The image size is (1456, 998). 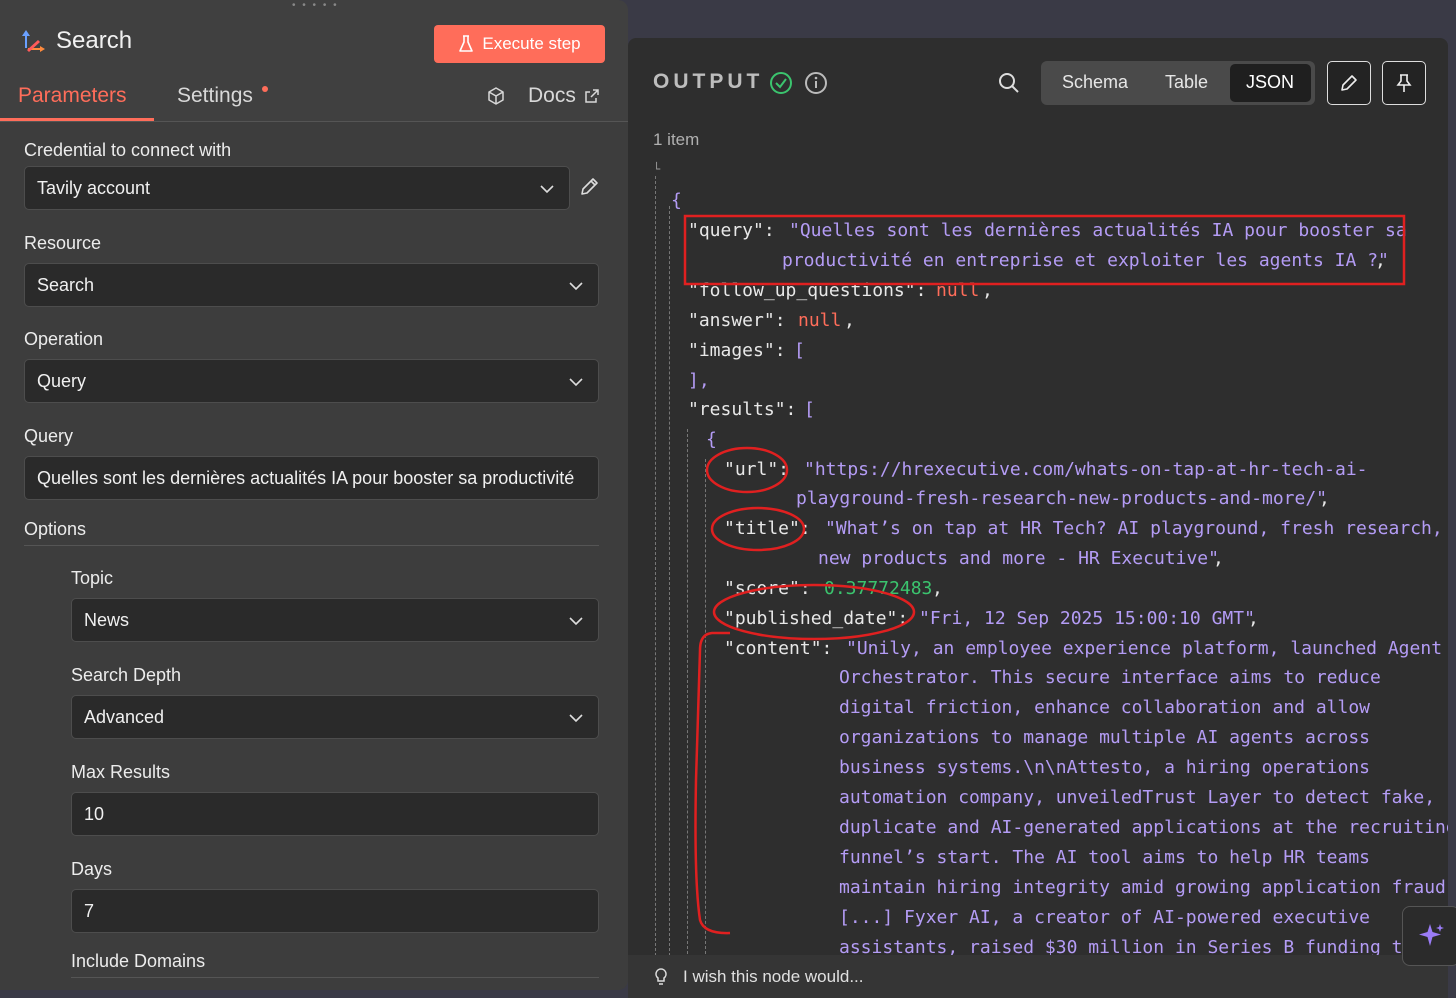 I want to click on credential-label: Credential to connect with, so click(x=128, y=150).